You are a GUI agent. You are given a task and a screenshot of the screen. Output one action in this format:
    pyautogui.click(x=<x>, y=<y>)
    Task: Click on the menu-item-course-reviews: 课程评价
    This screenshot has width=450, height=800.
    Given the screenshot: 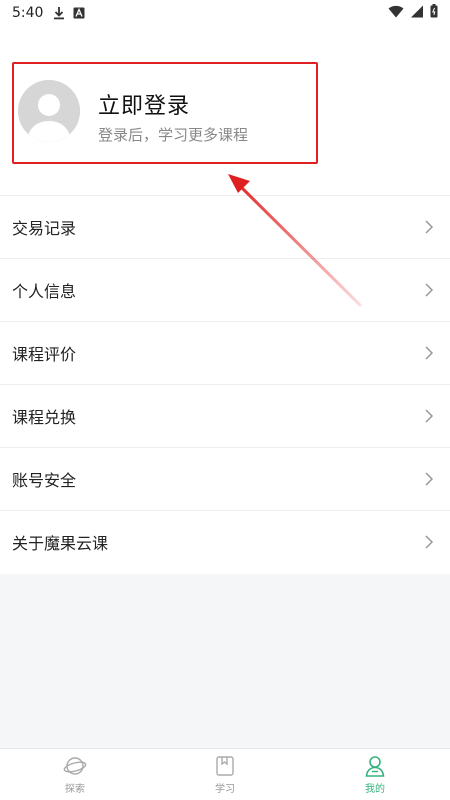 What is the action you would take?
    pyautogui.click(x=225, y=352)
    